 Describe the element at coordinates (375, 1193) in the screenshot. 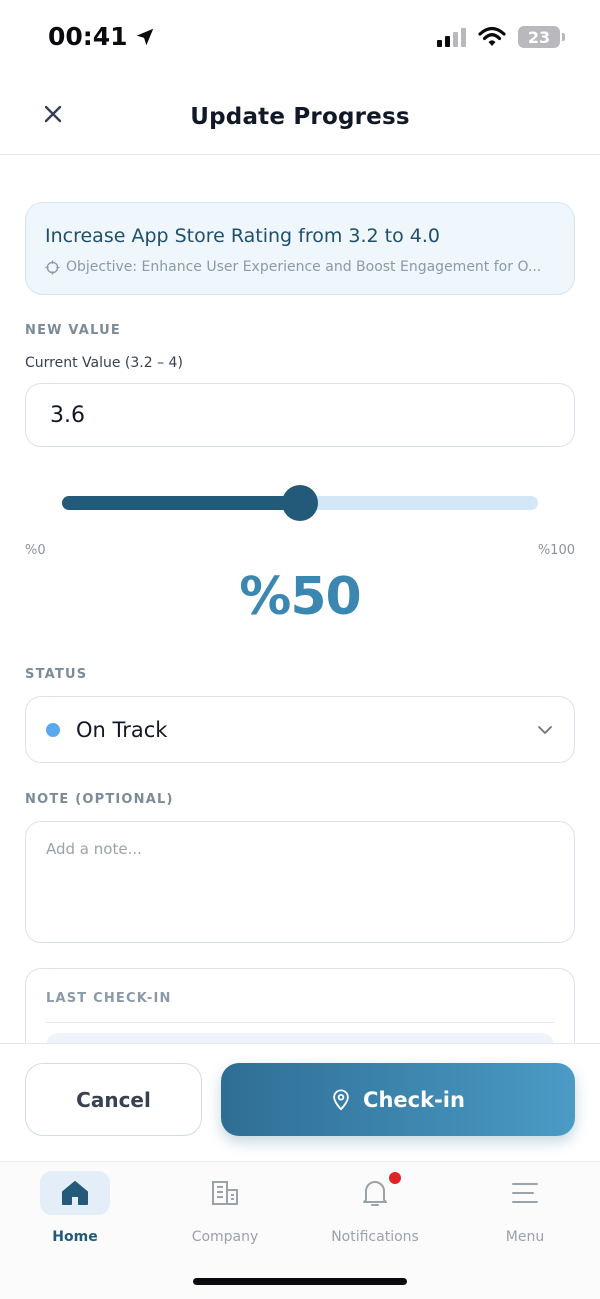

I see `bell-icon` at that location.